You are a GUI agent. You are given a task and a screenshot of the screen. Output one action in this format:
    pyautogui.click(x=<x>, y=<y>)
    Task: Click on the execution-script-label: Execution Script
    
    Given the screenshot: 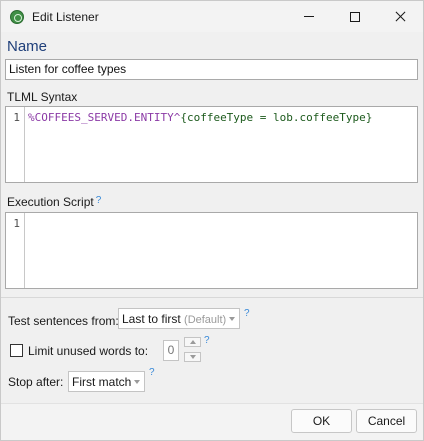 What is the action you would take?
    pyautogui.click(x=50, y=202)
    